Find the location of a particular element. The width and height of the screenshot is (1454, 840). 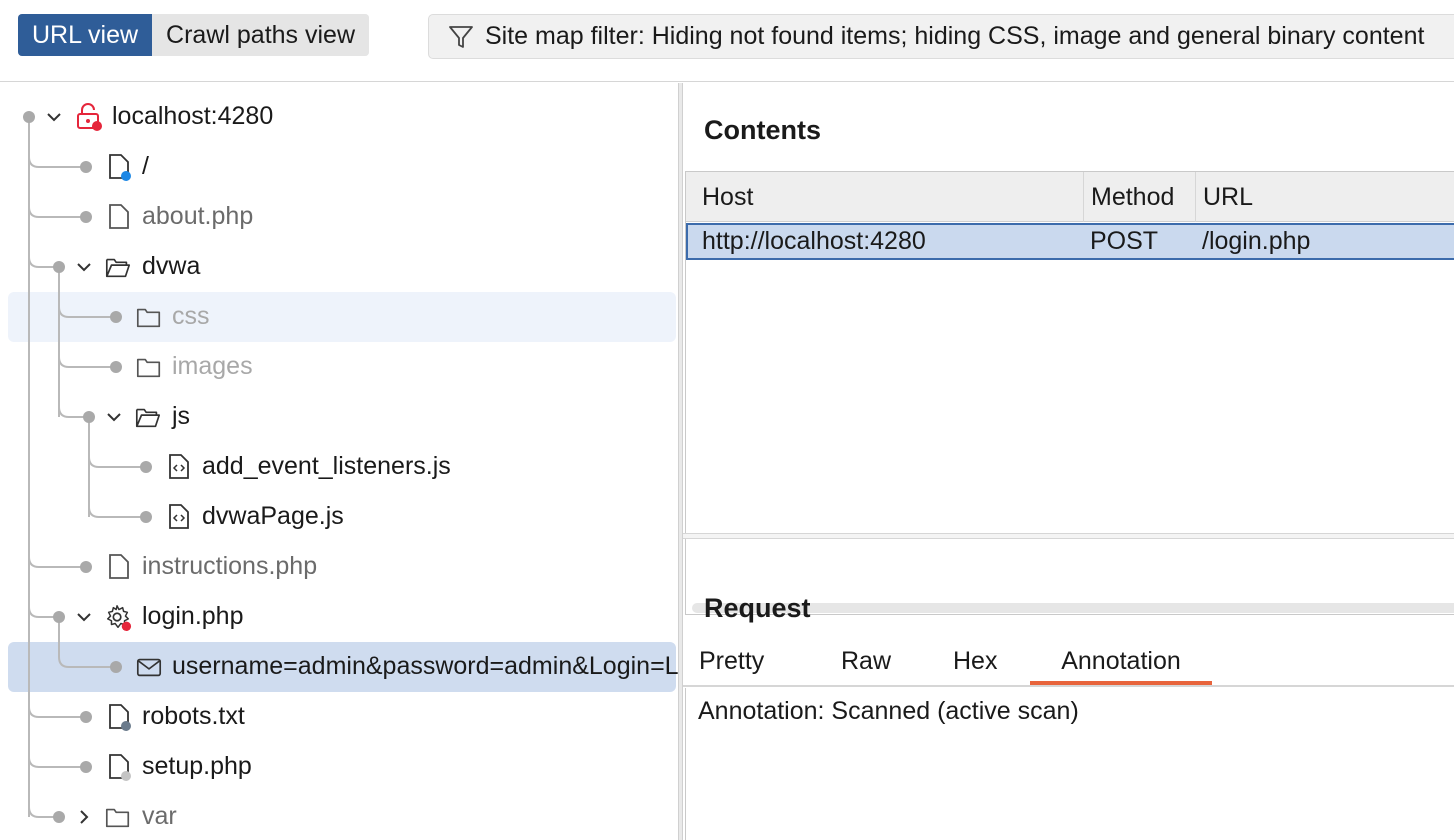

annotation-text: Annotation: Scanned (active scan) is located at coordinates (888, 711).